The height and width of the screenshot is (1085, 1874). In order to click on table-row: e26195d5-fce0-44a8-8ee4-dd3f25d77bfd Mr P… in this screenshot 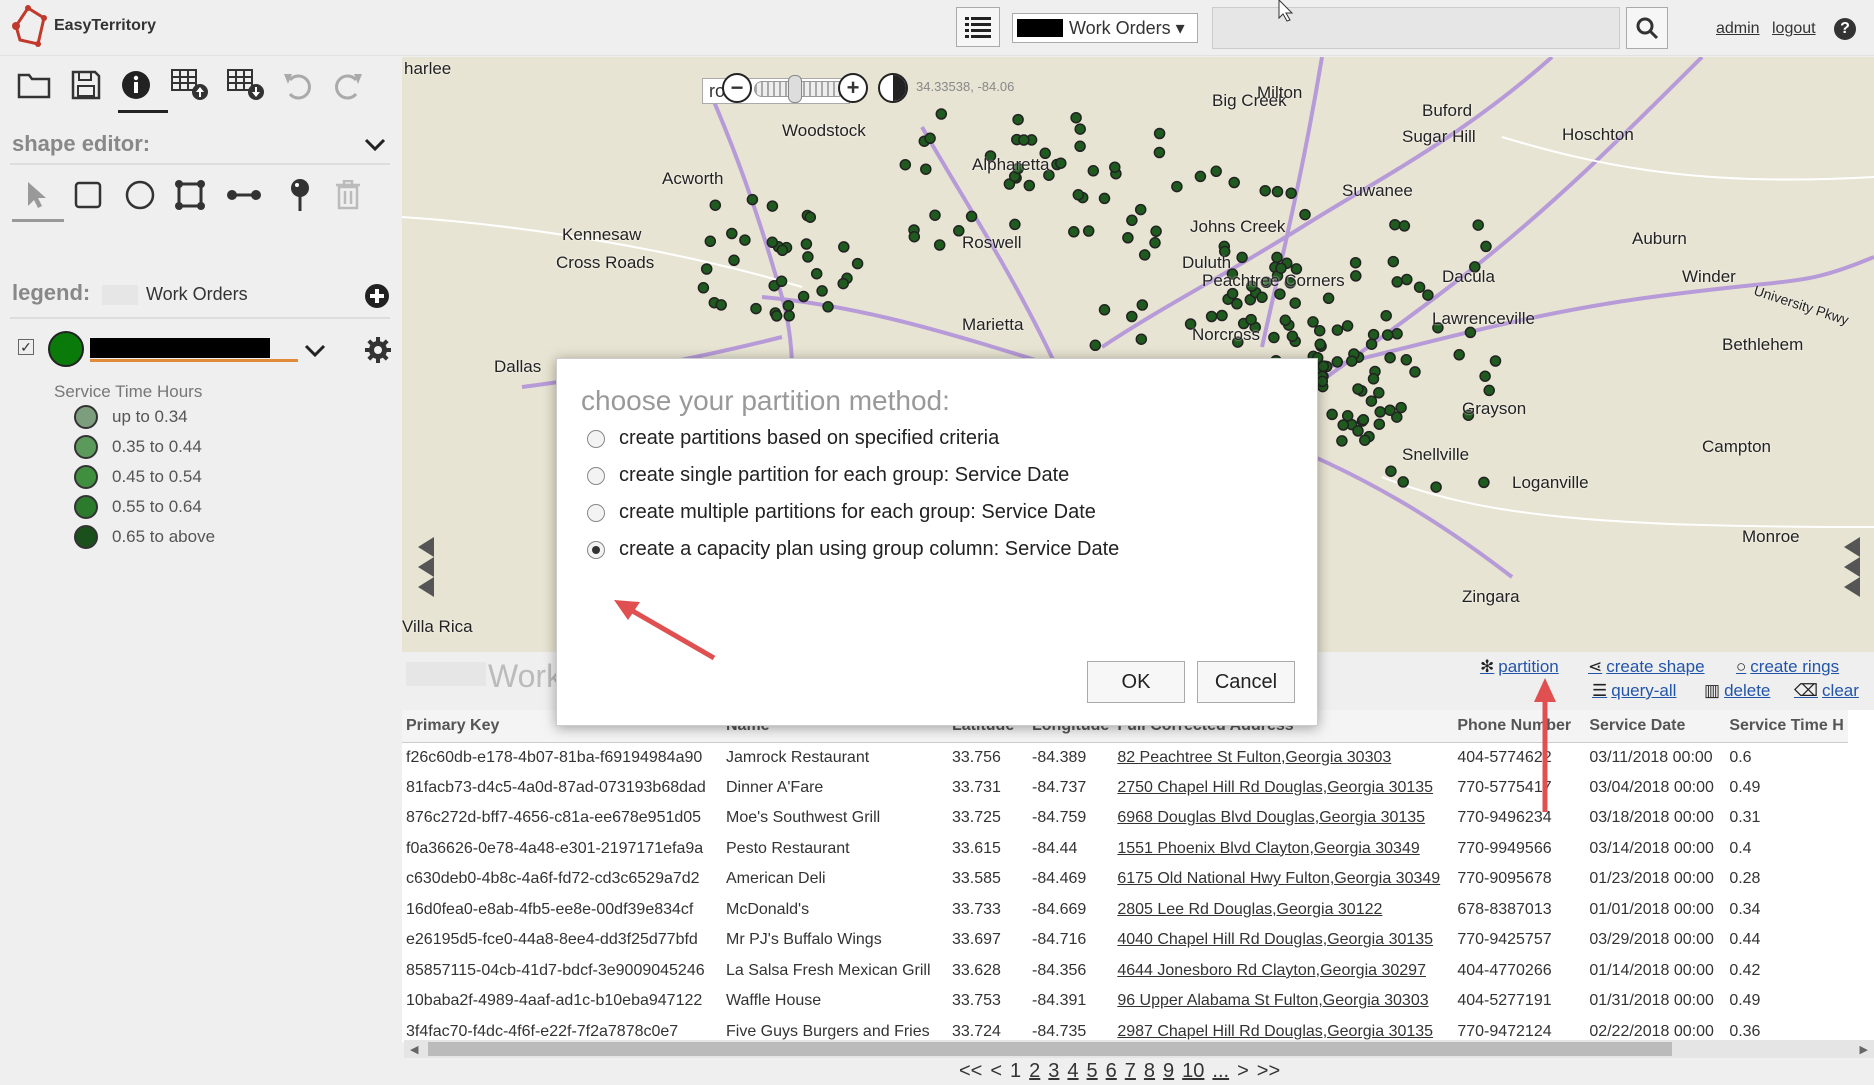, I will do `click(1125, 940)`.